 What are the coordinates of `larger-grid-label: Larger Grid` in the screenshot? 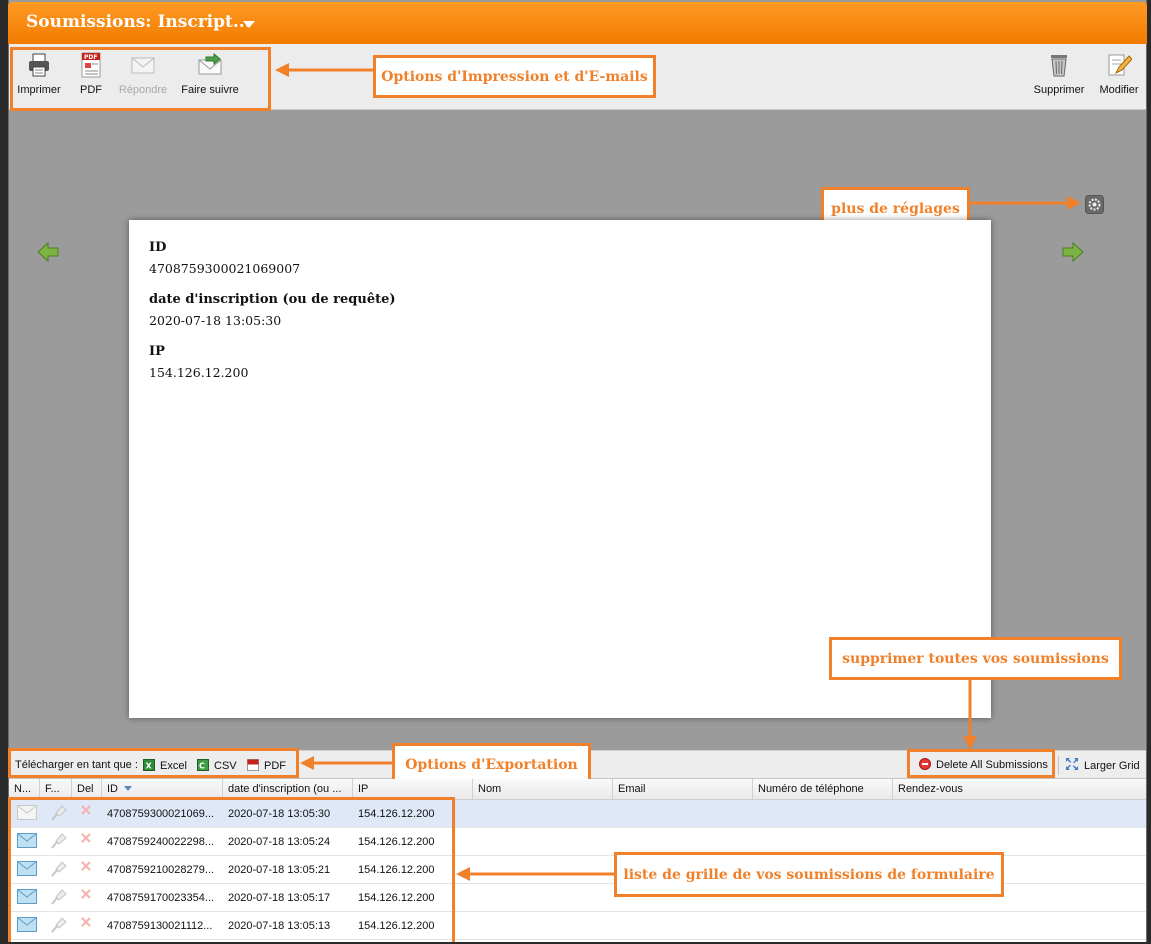 It's located at (1112, 766).